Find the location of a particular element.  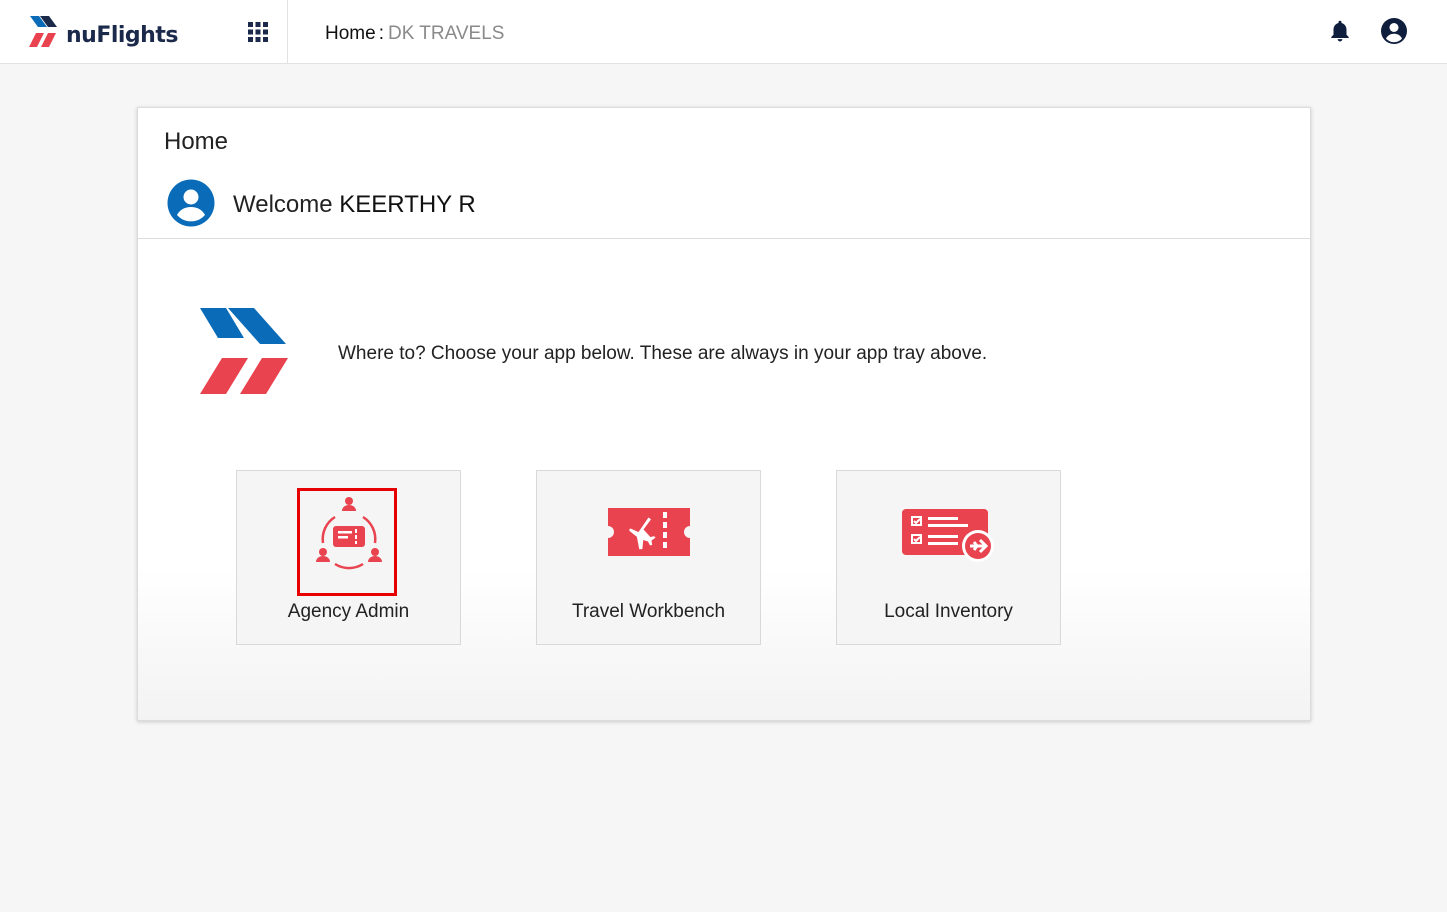

app-tile-label: Local Inventory is located at coordinates (948, 611).